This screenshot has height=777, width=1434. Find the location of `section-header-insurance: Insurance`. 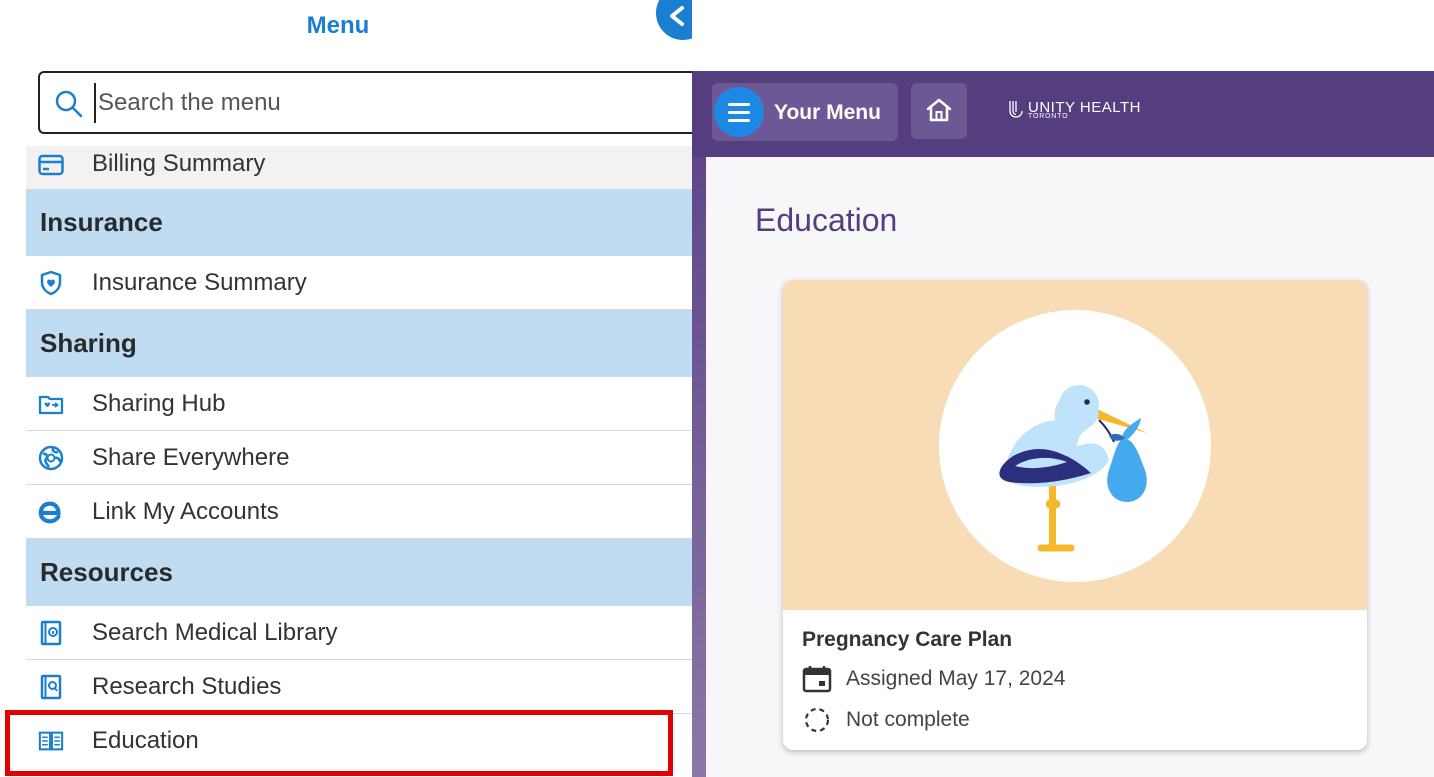

section-header-insurance: Insurance is located at coordinates (359, 222).